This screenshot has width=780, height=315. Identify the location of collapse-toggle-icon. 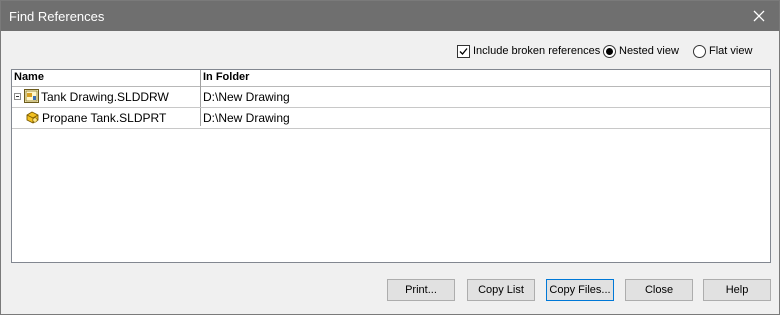
(17, 96).